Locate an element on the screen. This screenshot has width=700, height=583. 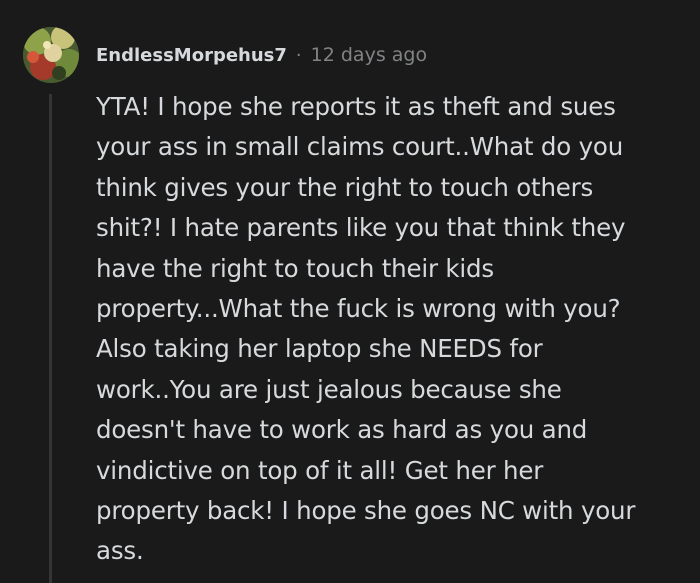
thread-line is located at coordinates (50, 338).